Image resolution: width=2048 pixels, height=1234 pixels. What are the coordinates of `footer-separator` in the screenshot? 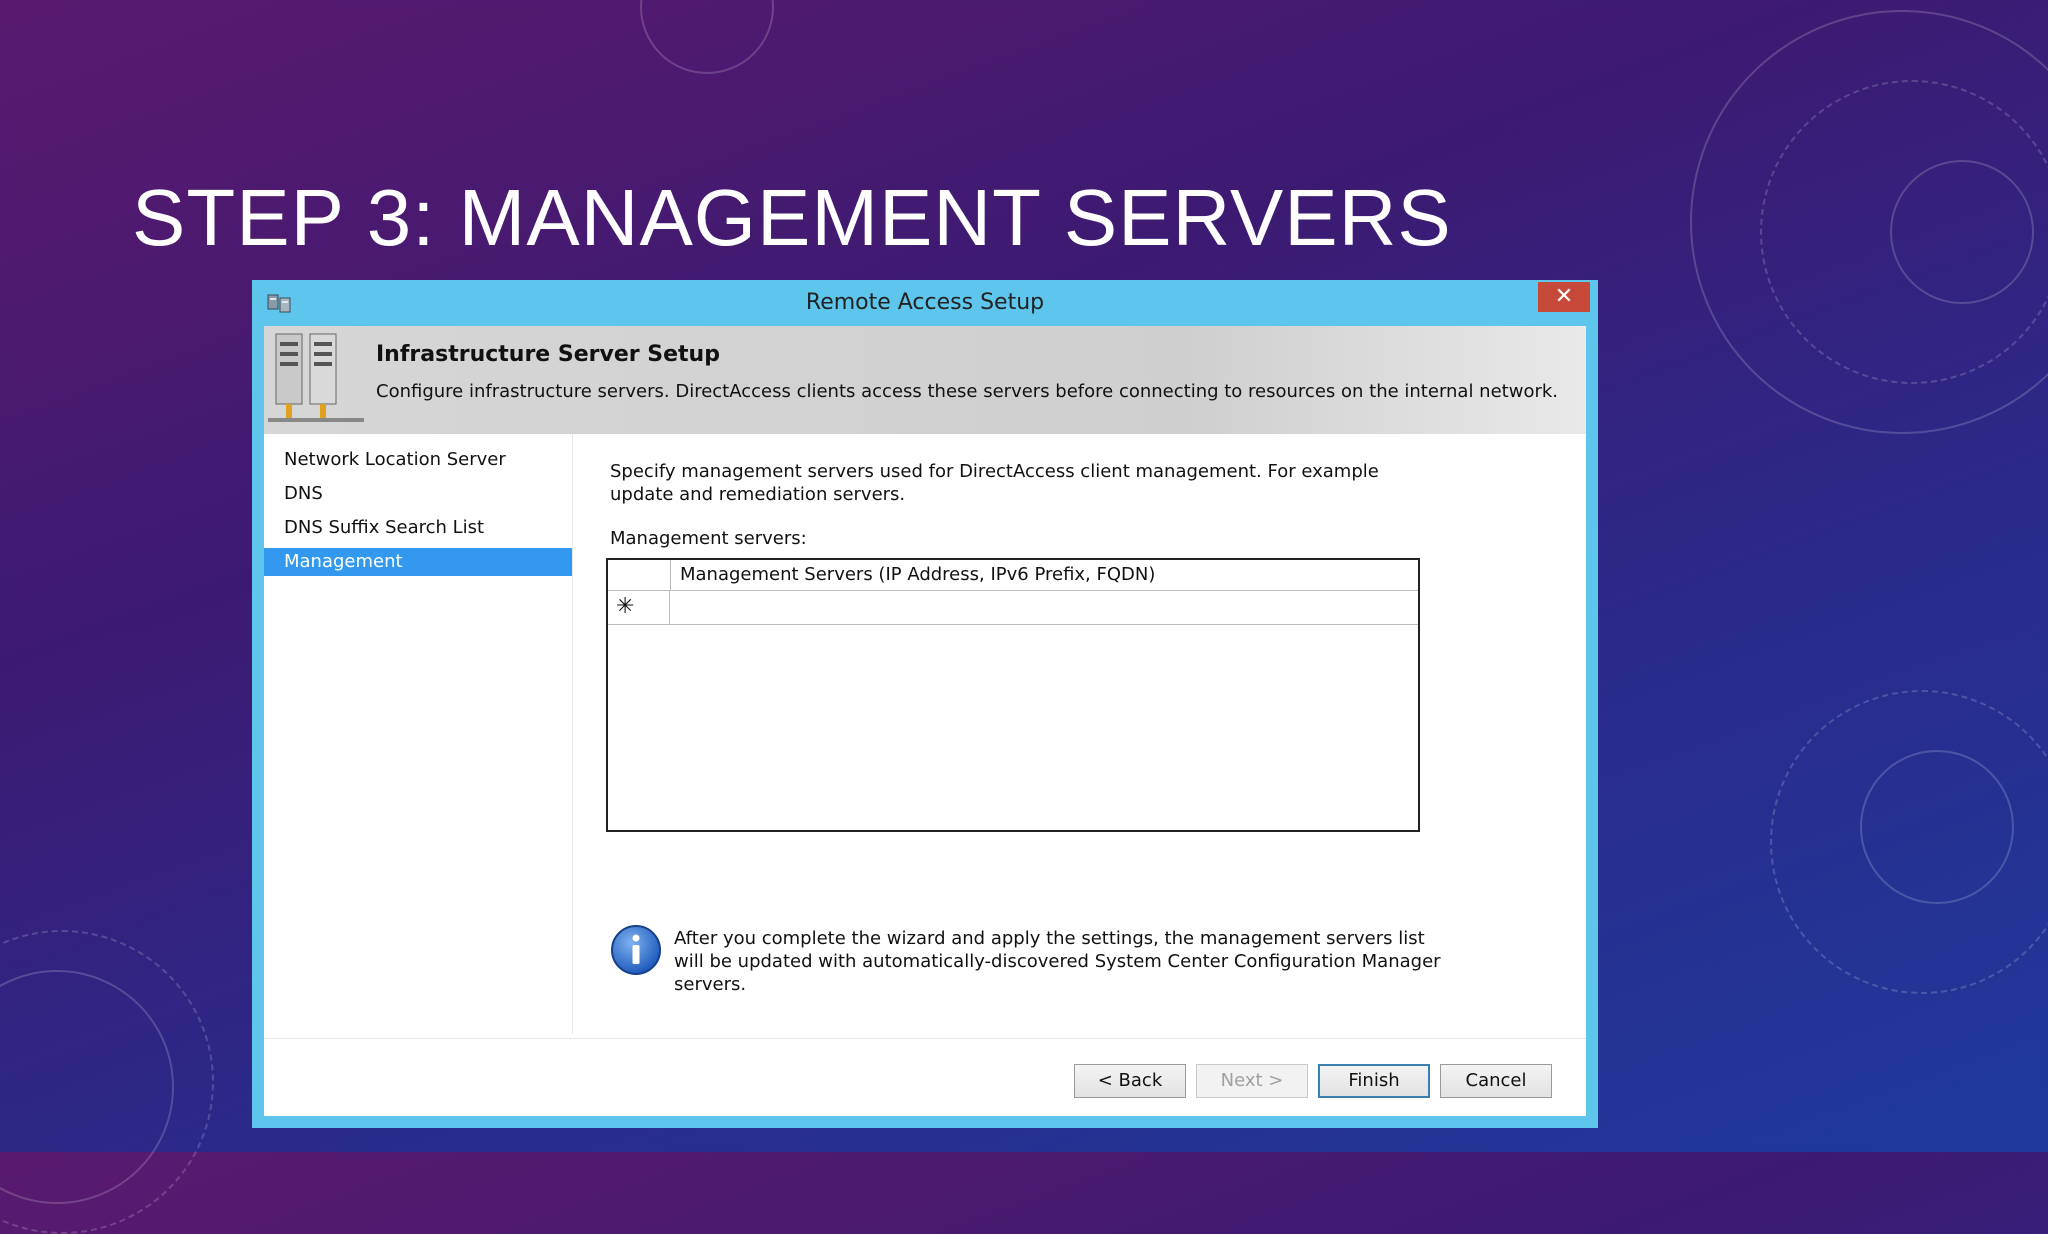 It's located at (925, 1038).